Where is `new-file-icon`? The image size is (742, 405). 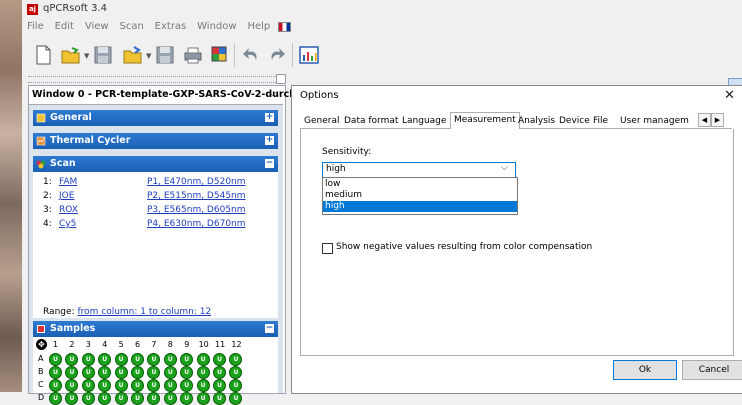 new-file-icon is located at coordinates (43, 55).